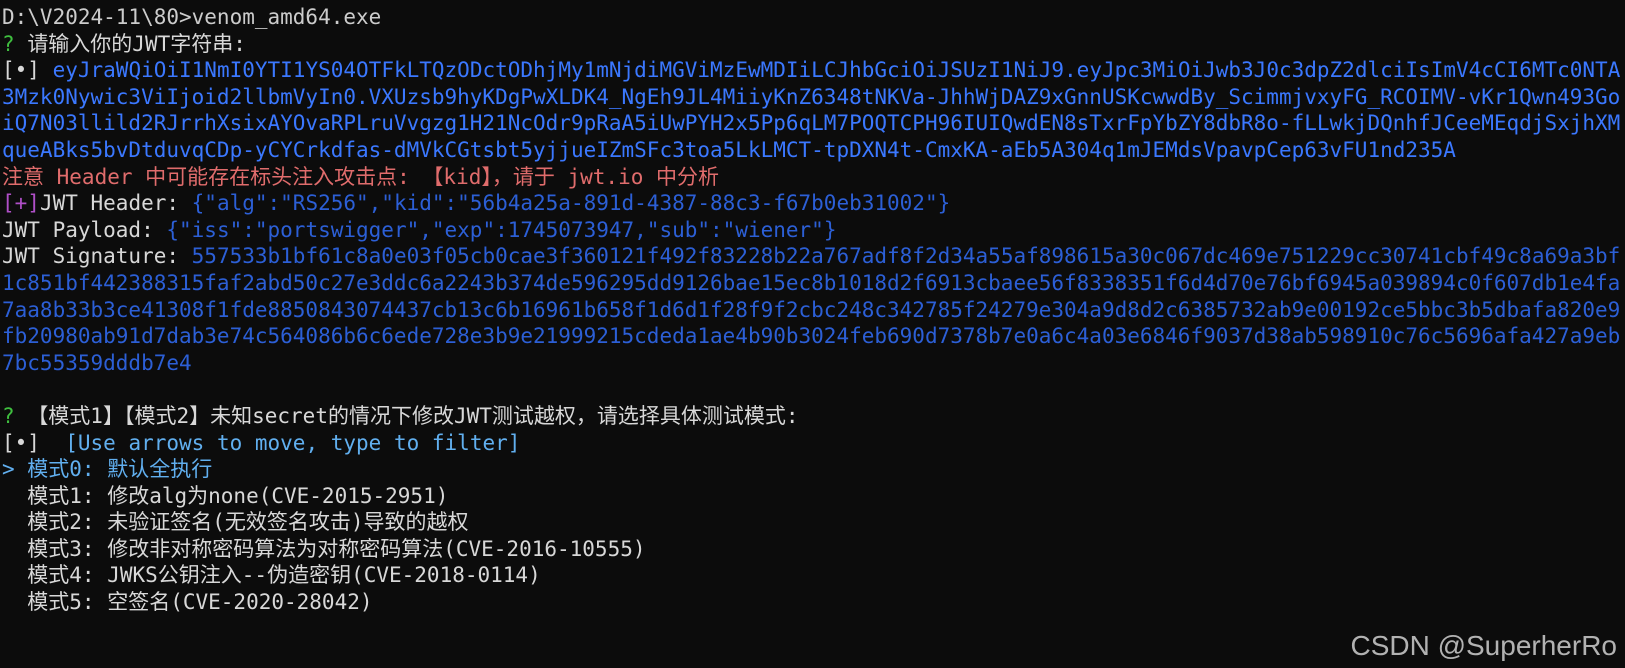 The height and width of the screenshot is (668, 1625). Describe the element at coordinates (1483, 646) in the screenshot. I see `csdn-watermark: CSDN @SuperherRo` at that location.